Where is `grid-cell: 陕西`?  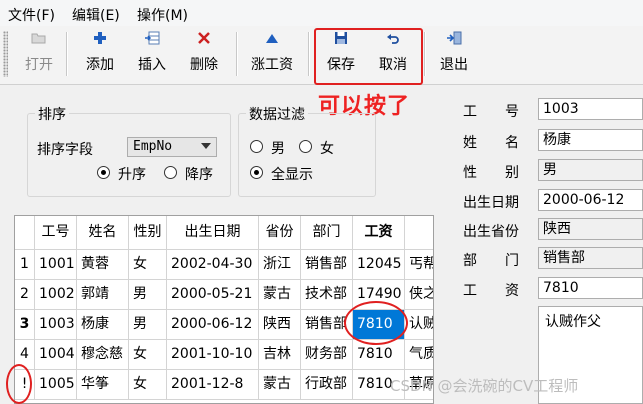 grid-cell: 陕西 is located at coordinates (280, 325).